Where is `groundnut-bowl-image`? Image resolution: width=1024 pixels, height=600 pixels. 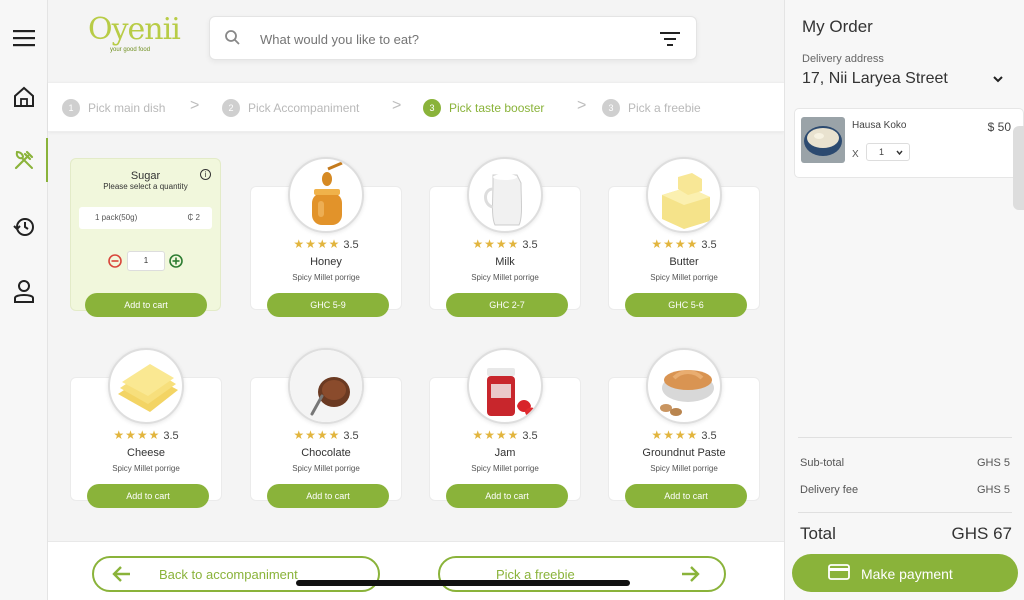
groundnut-bowl-image is located at coordinates (684, 386).